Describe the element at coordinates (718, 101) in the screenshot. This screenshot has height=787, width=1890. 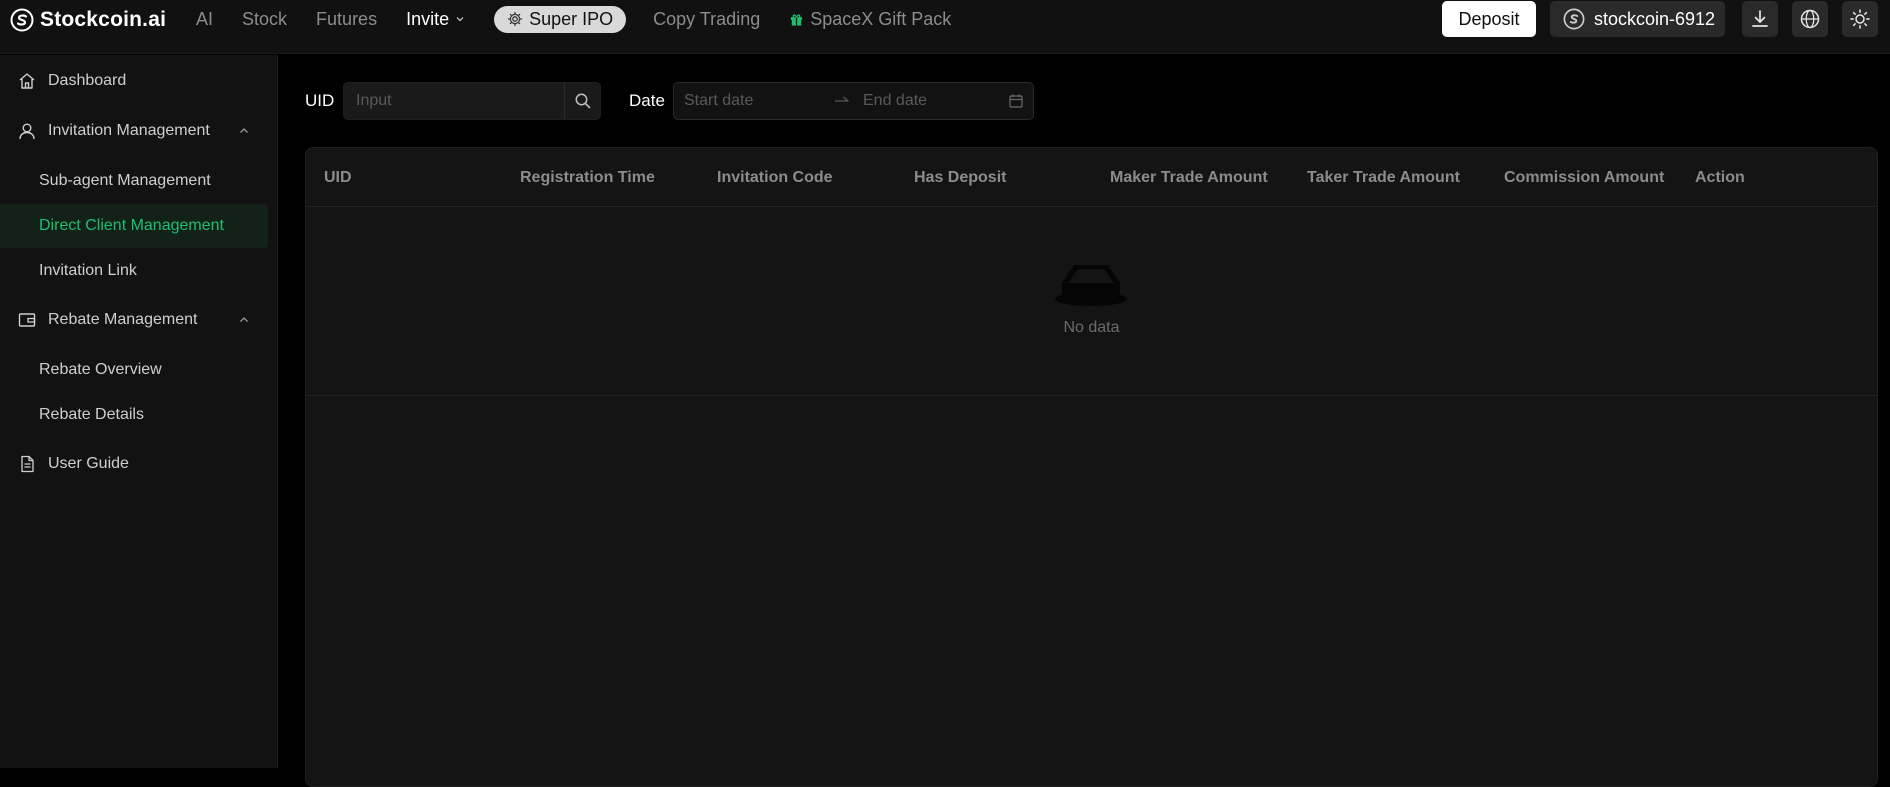
I see `start-date-input: Start date` at that location.